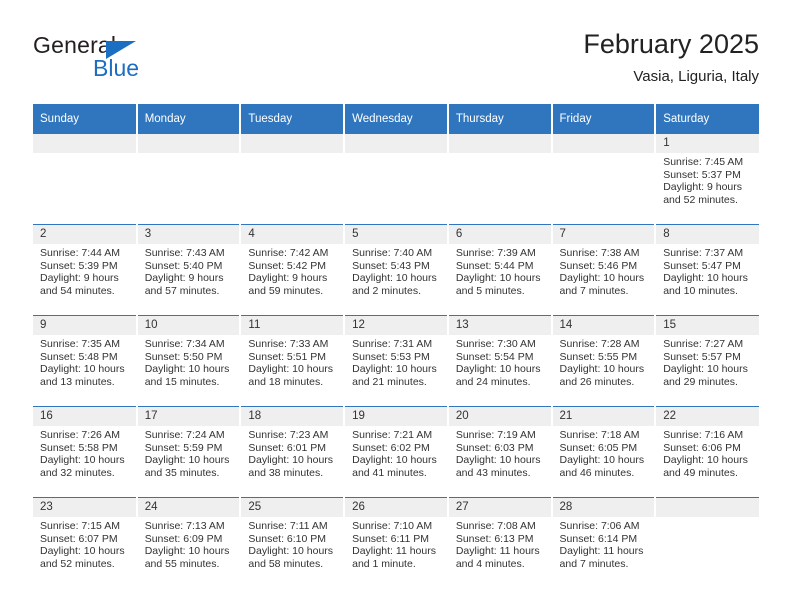  What do you see at coordinates (598, 538) in the screenshot?
I see `sunset-text: Sunset: 6:14 PM` at bounding box center [598, 538].